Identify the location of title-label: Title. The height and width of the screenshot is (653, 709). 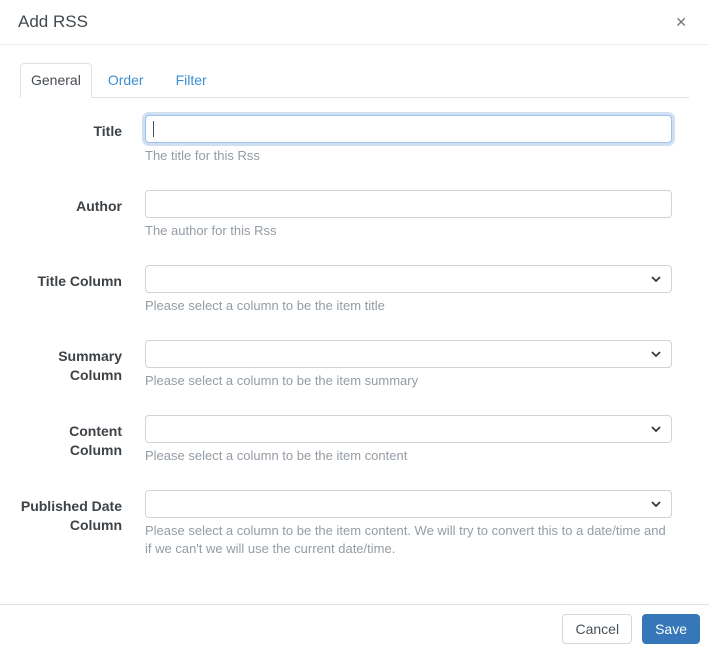
(107, 131).